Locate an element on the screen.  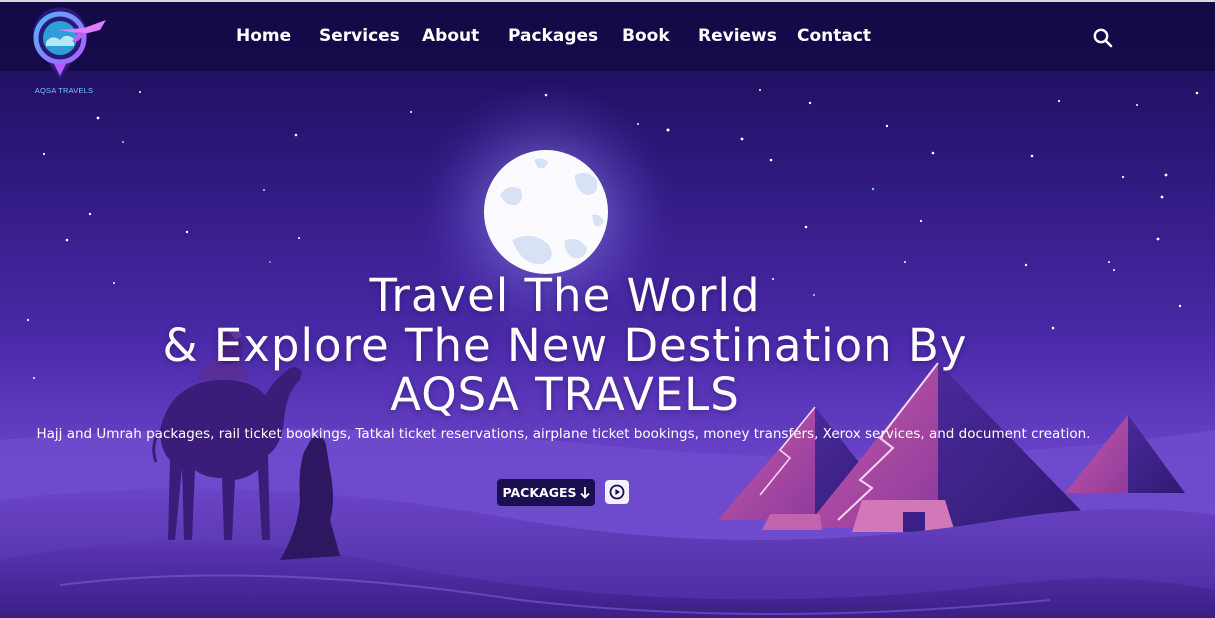
nav-contact: Contact is located at coordinates (834, 36).